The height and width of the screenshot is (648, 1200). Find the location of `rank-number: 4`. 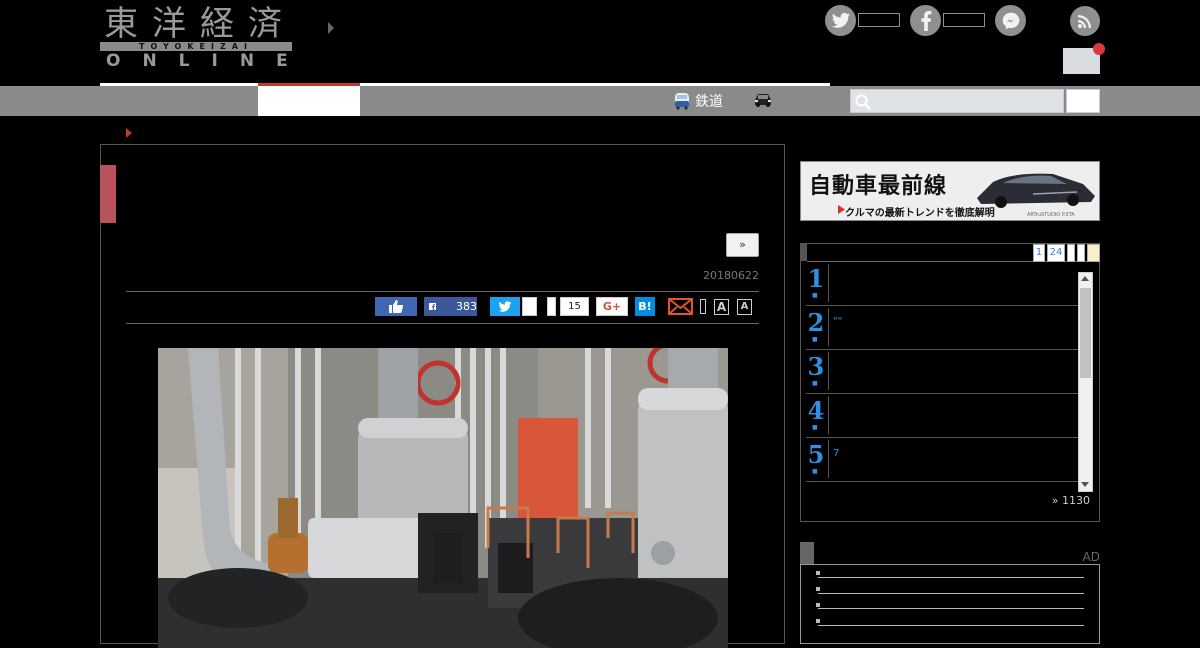

rank-number: 4 is located at coordinates (816, 410).